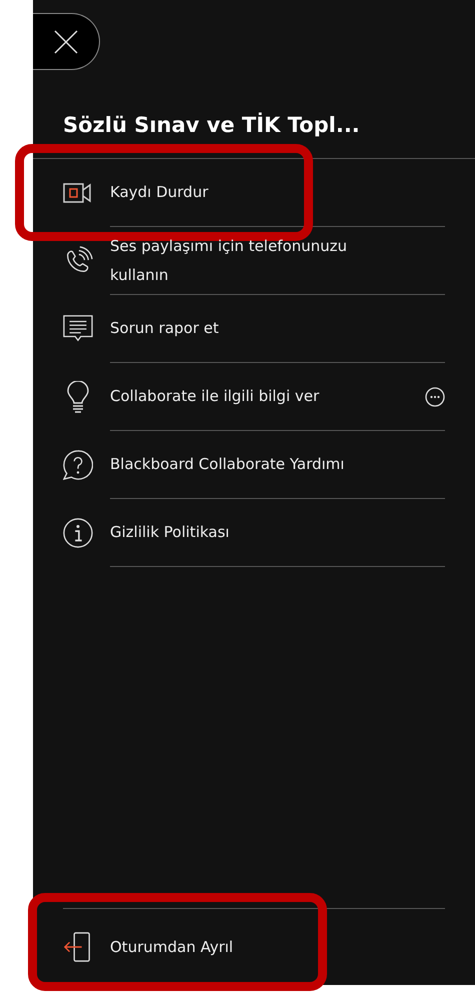 This screenshot has height=997, width=475. I want to click on close-icon, so click(66, 41).